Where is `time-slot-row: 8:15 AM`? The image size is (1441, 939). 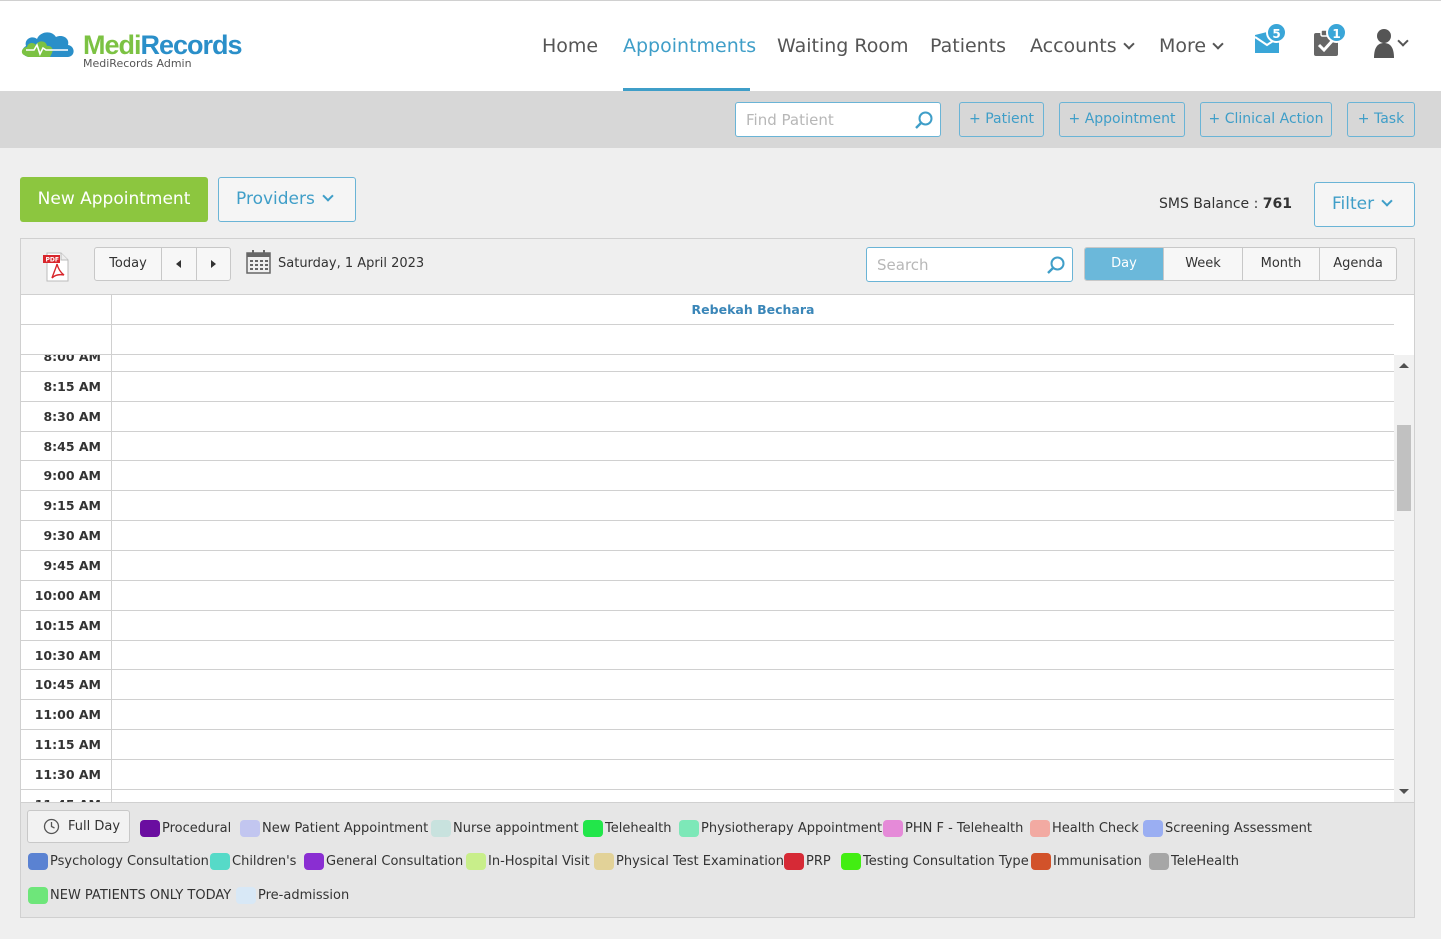
time-slot-row: 8:15 AM is located at coordinates (707, 385).